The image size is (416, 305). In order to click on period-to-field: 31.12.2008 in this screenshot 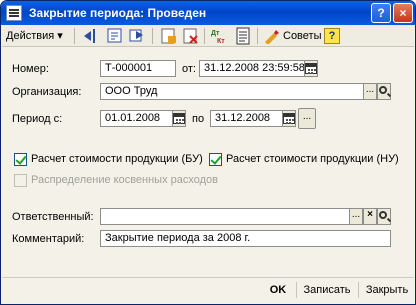, I will do `click(246, 118)`.